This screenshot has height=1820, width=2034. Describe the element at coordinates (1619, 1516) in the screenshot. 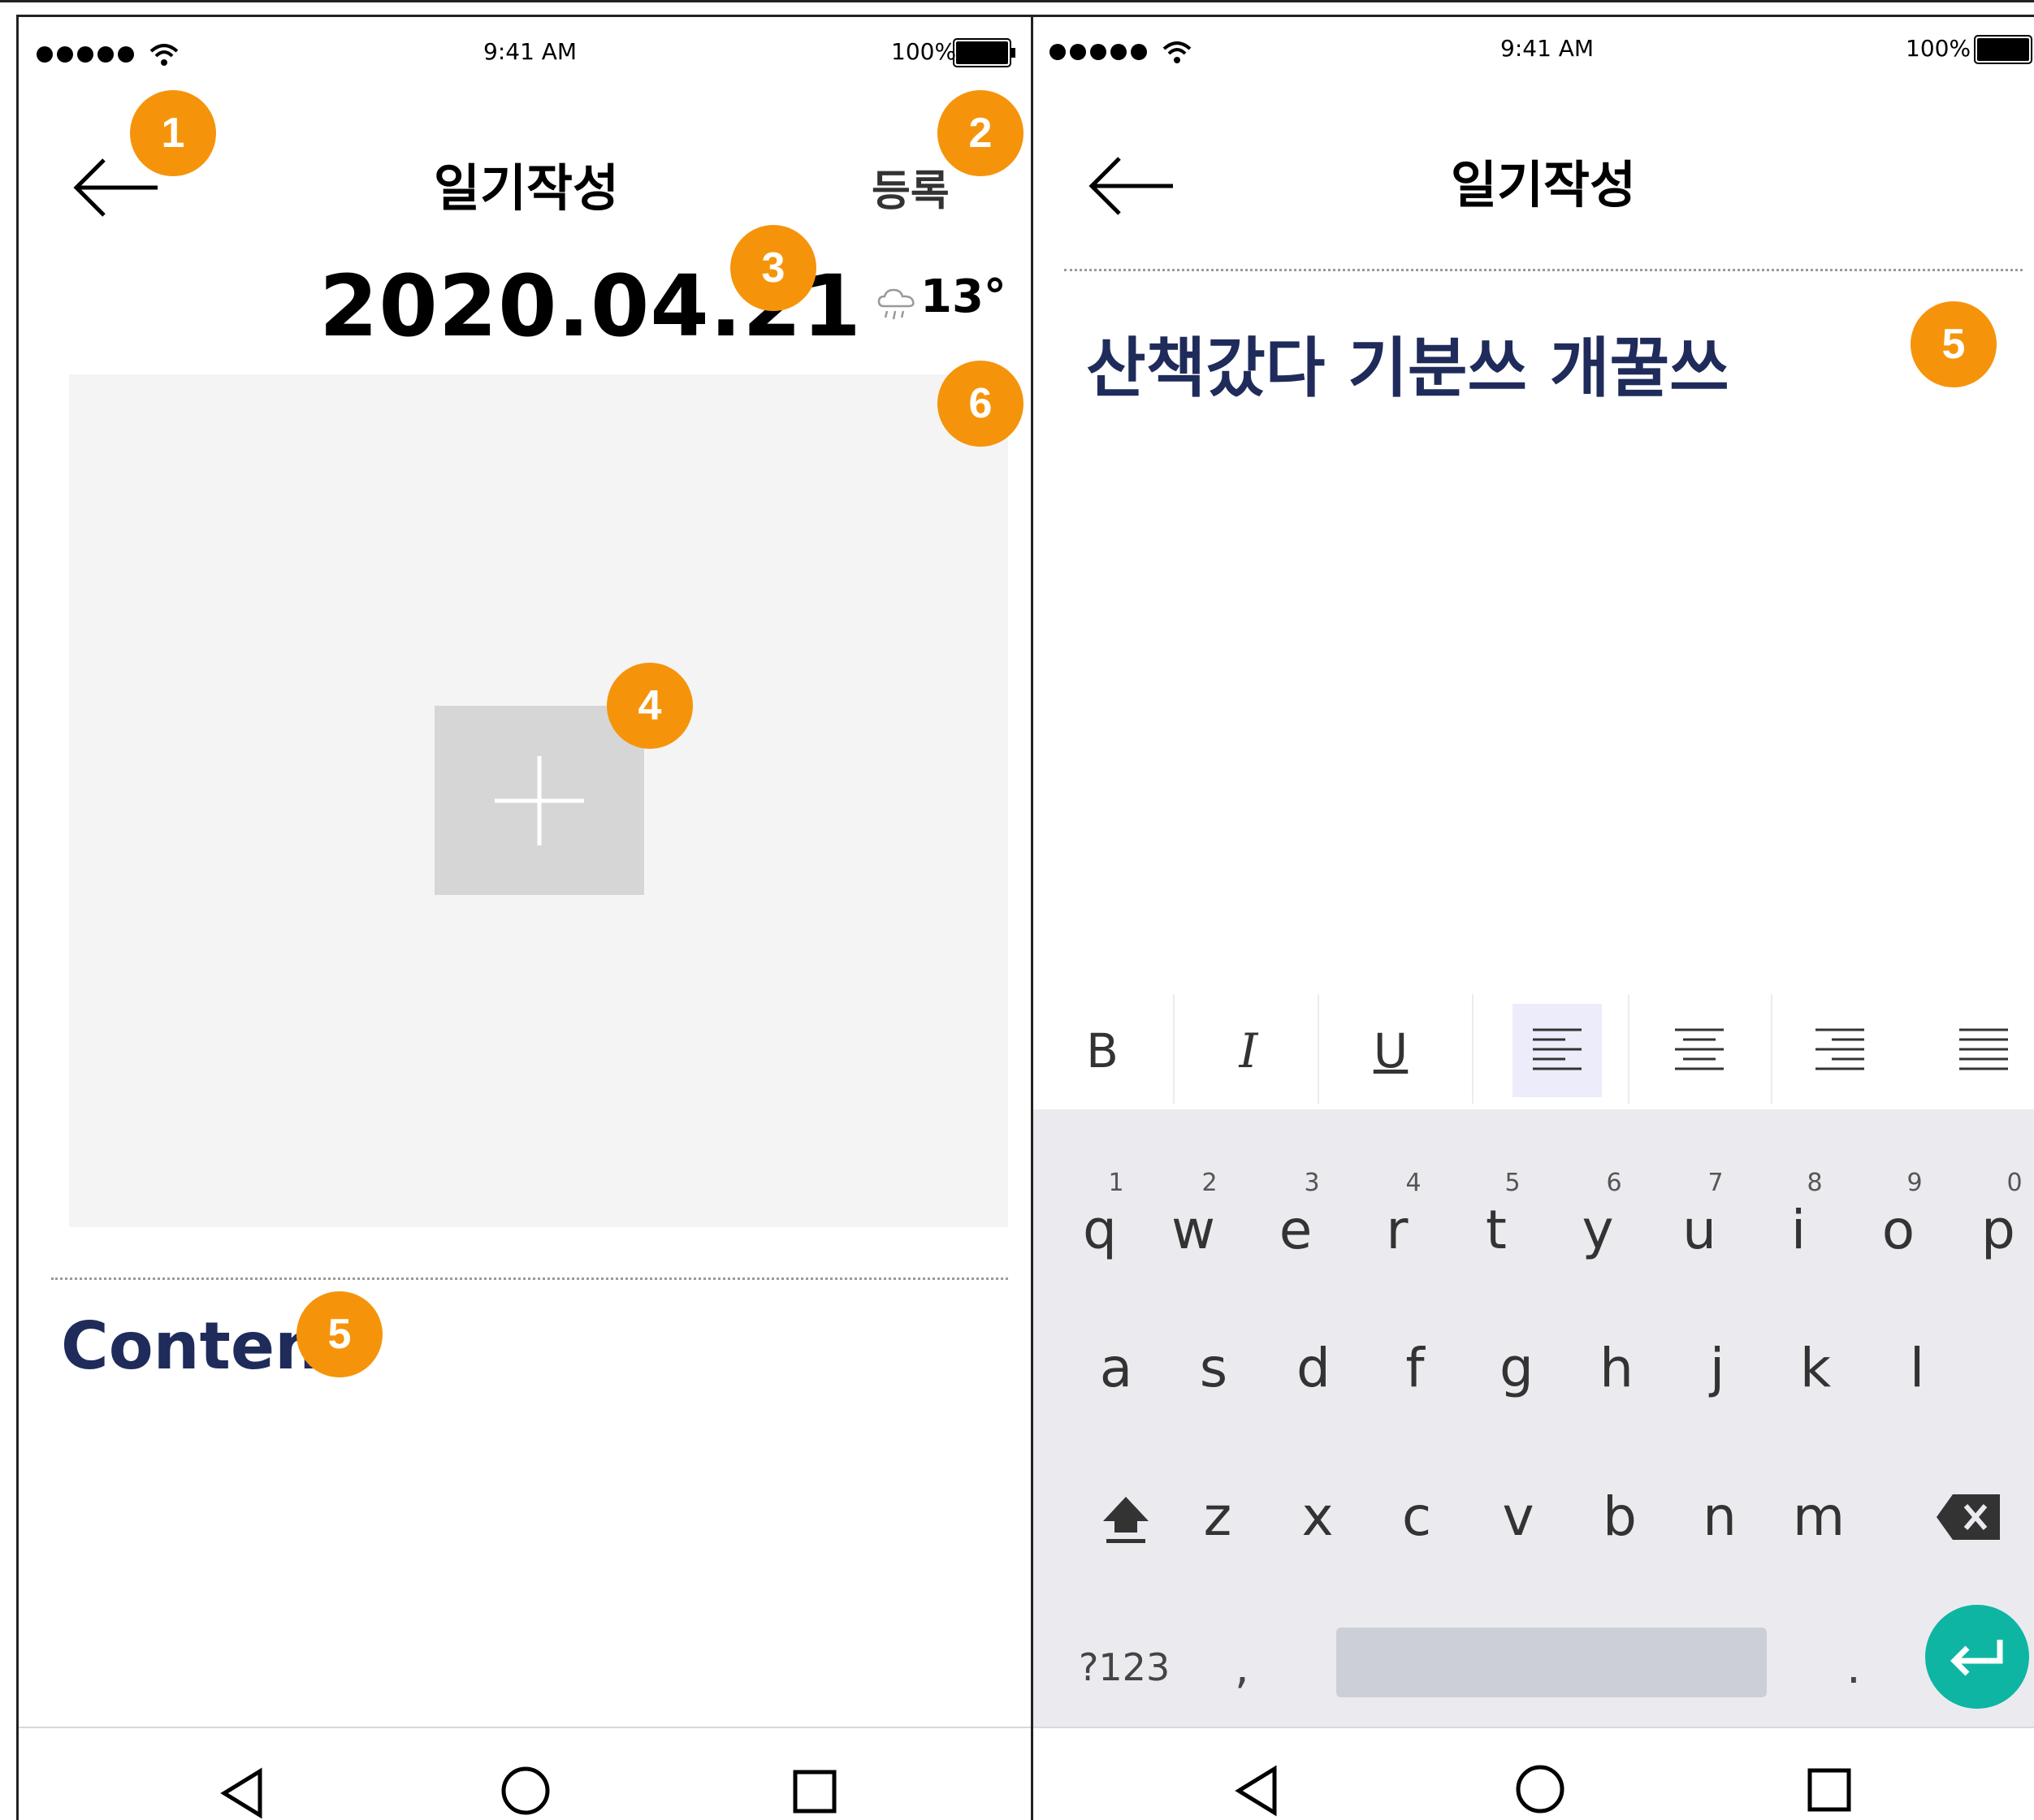

I see `key-b: b` at that location.